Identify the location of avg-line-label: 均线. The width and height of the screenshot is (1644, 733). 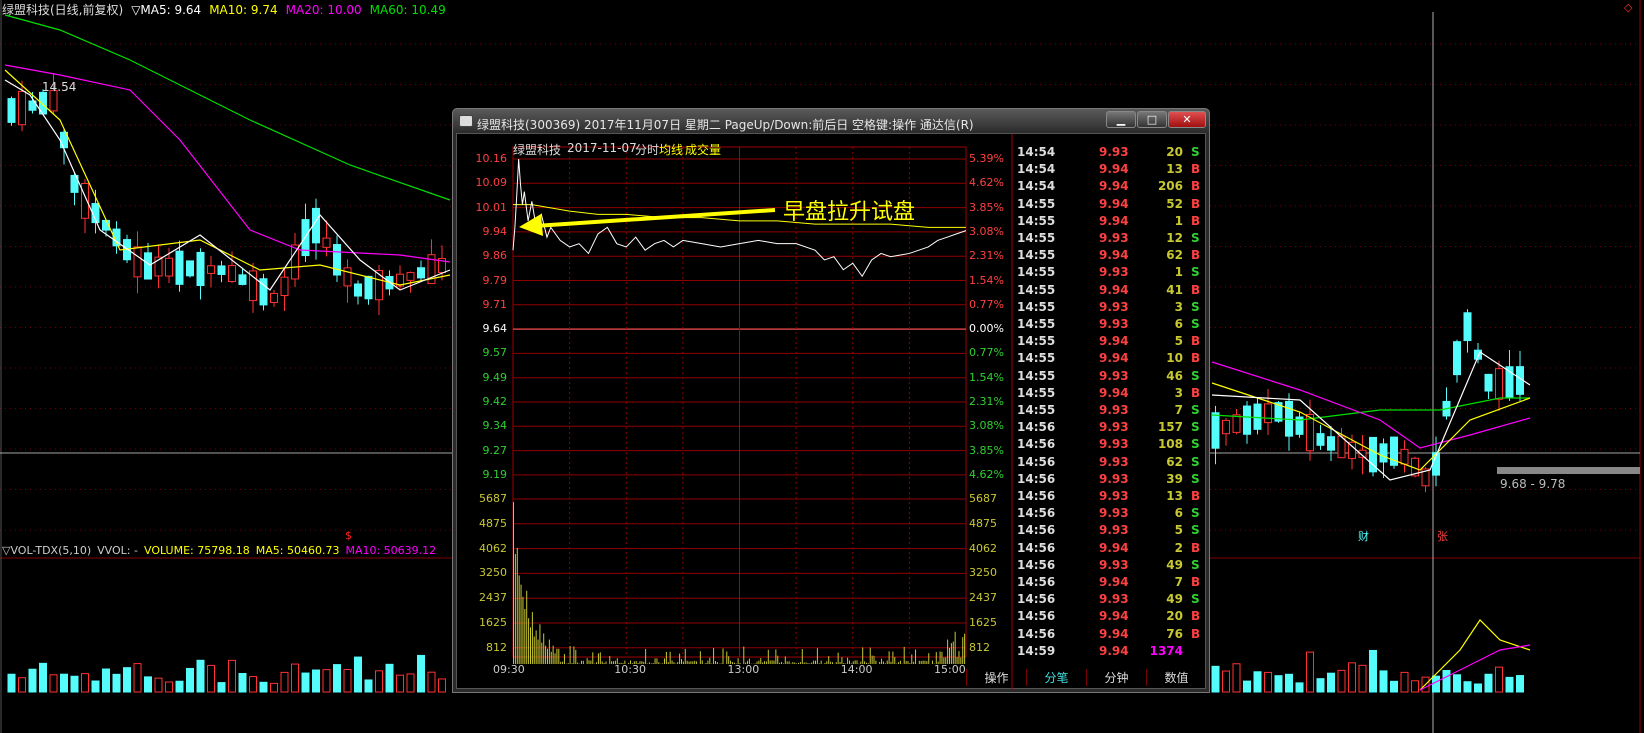
(671, 149).